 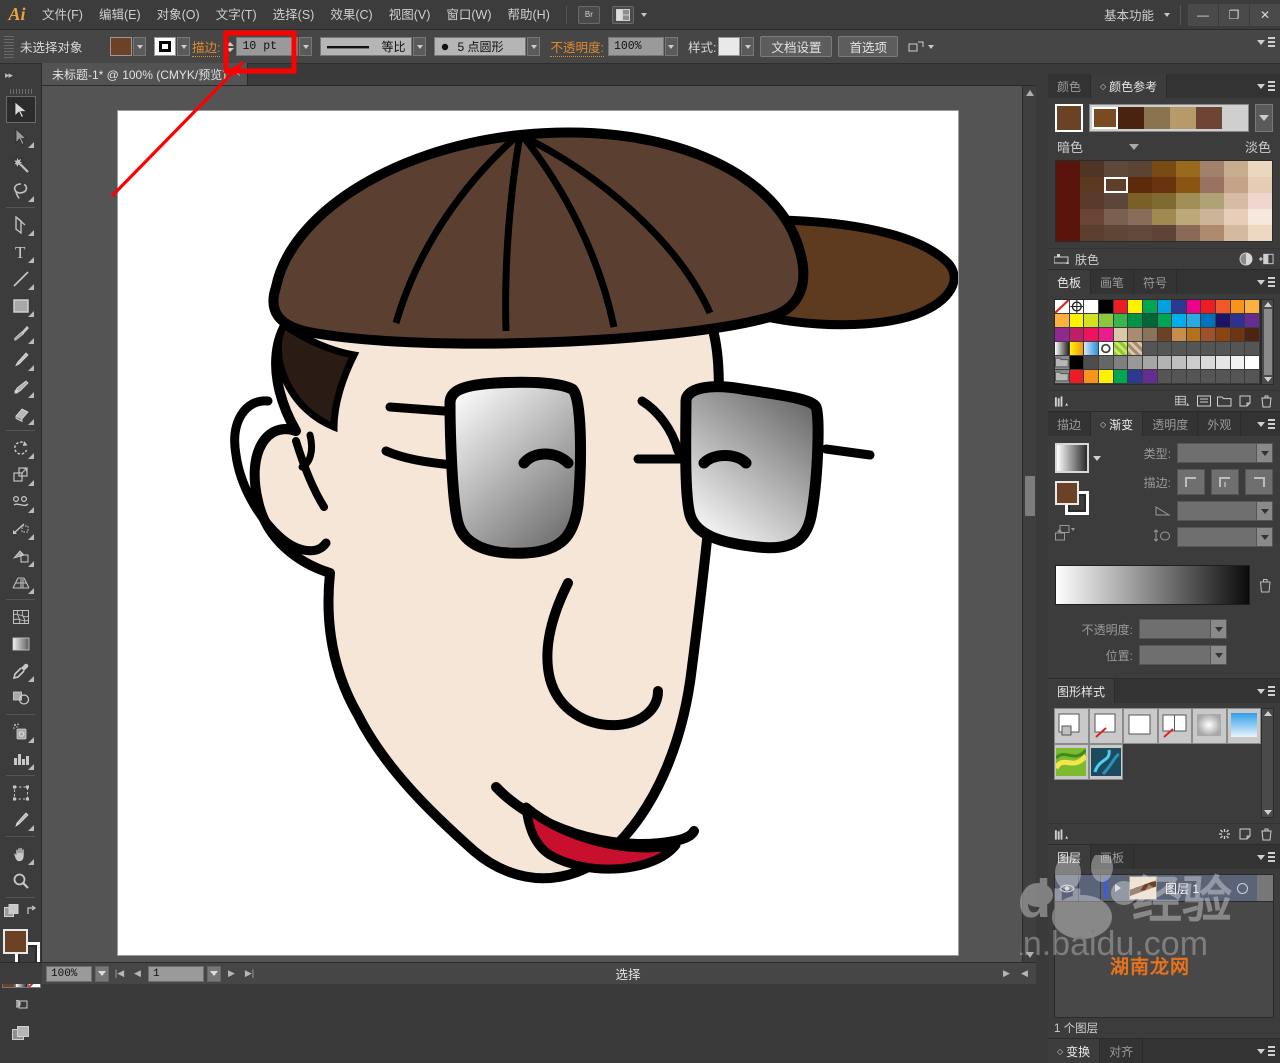 What do you see at coordinates (1129, 86) in the screenshot?
I see `tab-color-guide: ◇ 颜色参考` at bounding box center [1129, 86].